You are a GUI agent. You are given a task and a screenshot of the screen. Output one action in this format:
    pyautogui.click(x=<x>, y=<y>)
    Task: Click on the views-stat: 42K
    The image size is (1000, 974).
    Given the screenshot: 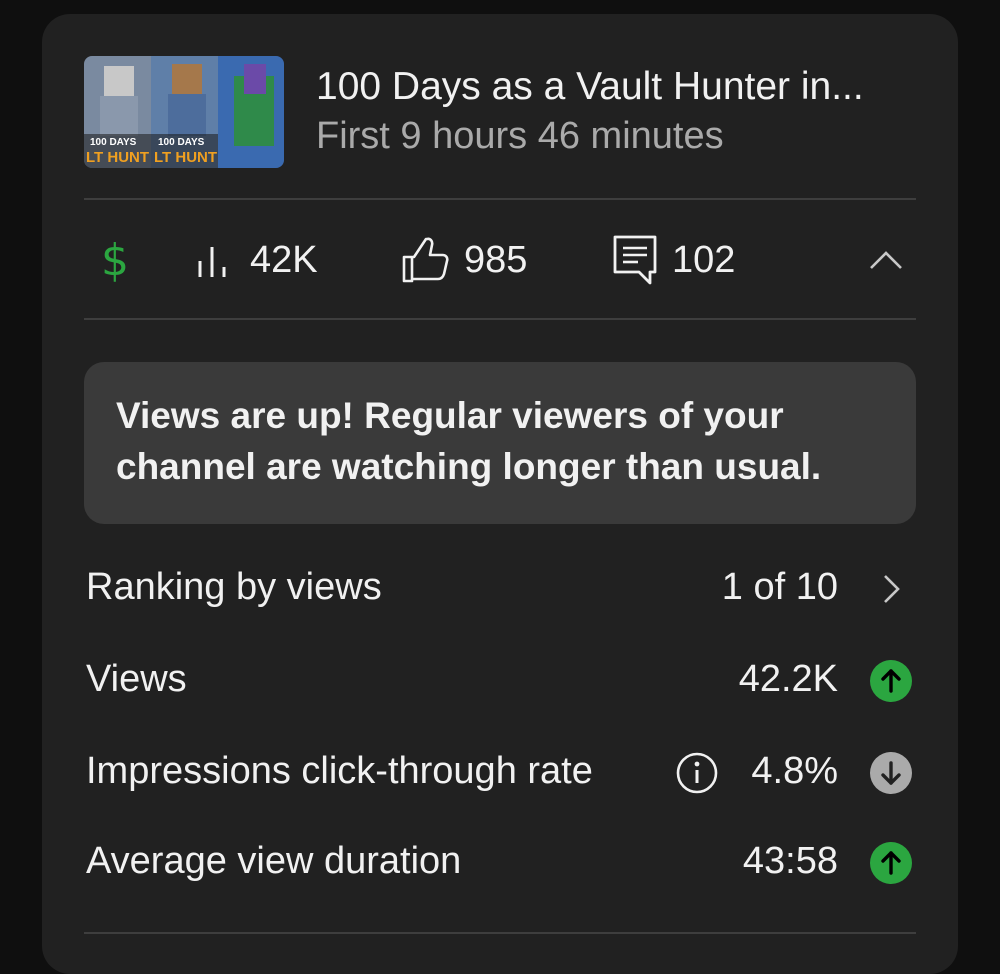 What is the action you would take?
    pyautogui.click(x=256, y=260)
    